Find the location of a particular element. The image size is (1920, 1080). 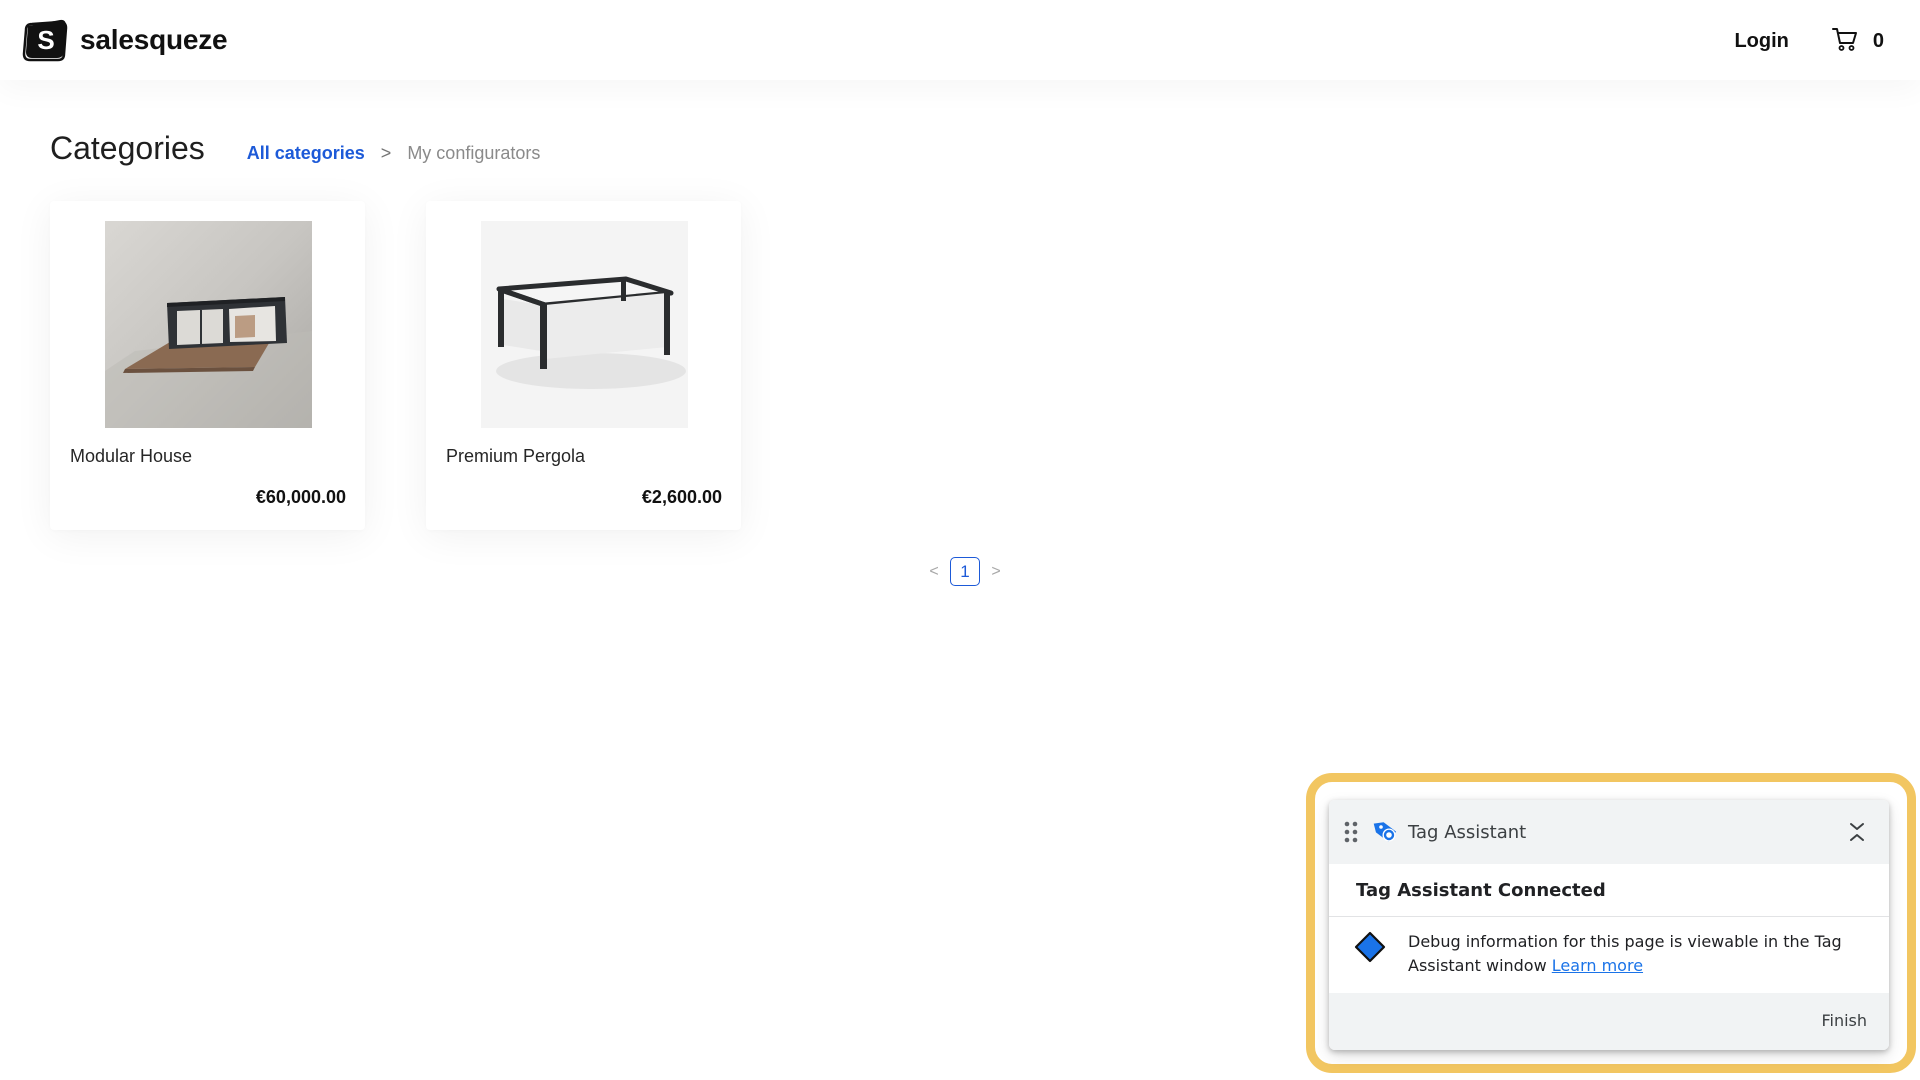

brand-name: salesqueze is located at coordinates (154, 39).